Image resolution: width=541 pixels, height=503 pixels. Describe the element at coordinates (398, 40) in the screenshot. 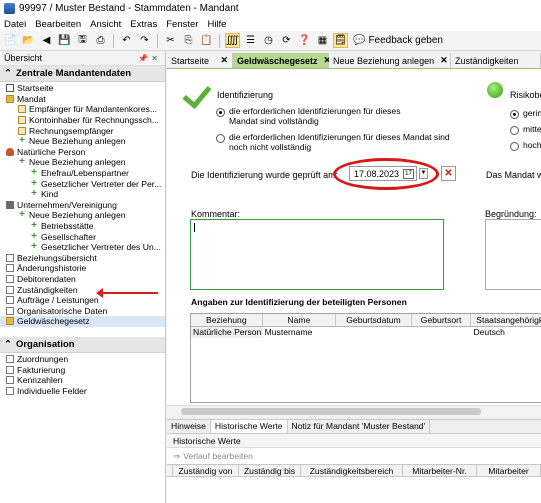

I see `feedback-button: 💬 Feedback geben` at that location.